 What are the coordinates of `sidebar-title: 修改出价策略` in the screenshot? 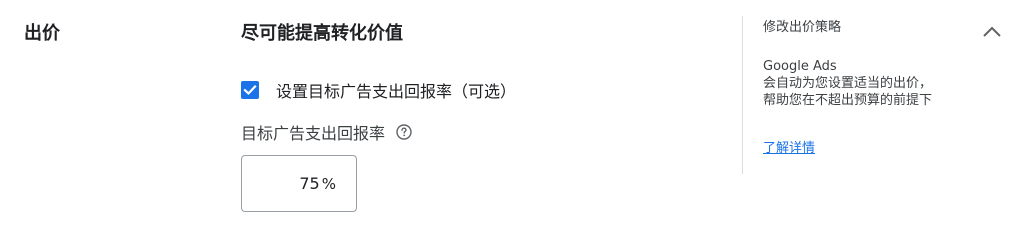 It's located at (802, 27).